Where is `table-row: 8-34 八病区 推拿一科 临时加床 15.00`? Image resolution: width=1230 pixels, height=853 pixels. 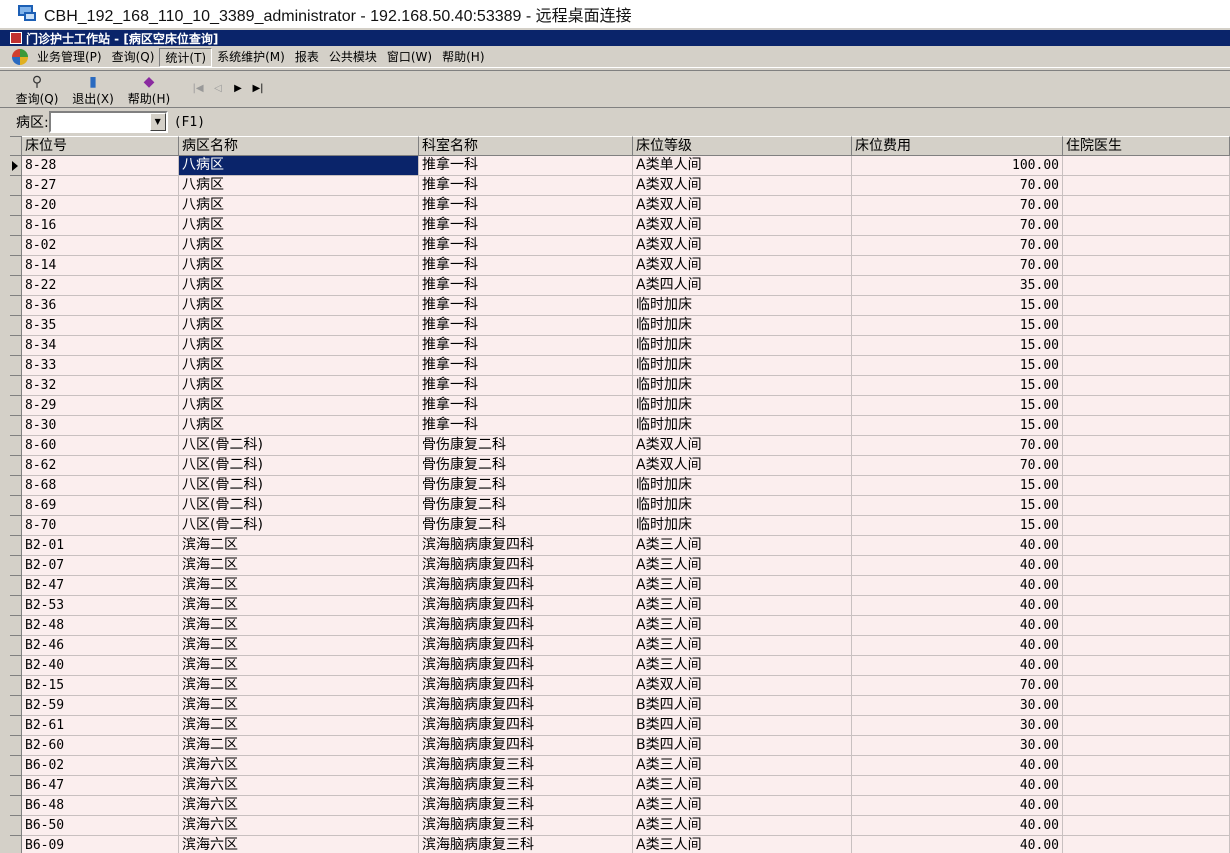
table-row: 8-34 八病区 推拿一科 临时加床 15.00 is located at coordinates (620, 346).